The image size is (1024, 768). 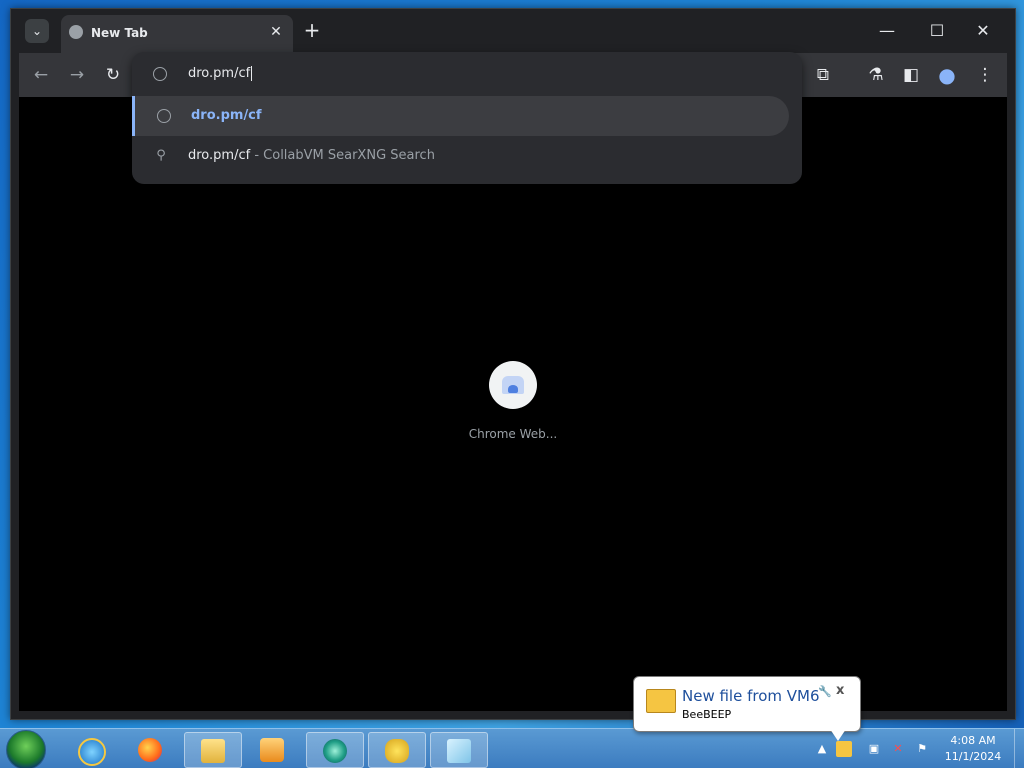 What do you see at coordinates (312, 30) in the screenshot?
I see `new-tab-button: +` at bounding box center [312, 30].